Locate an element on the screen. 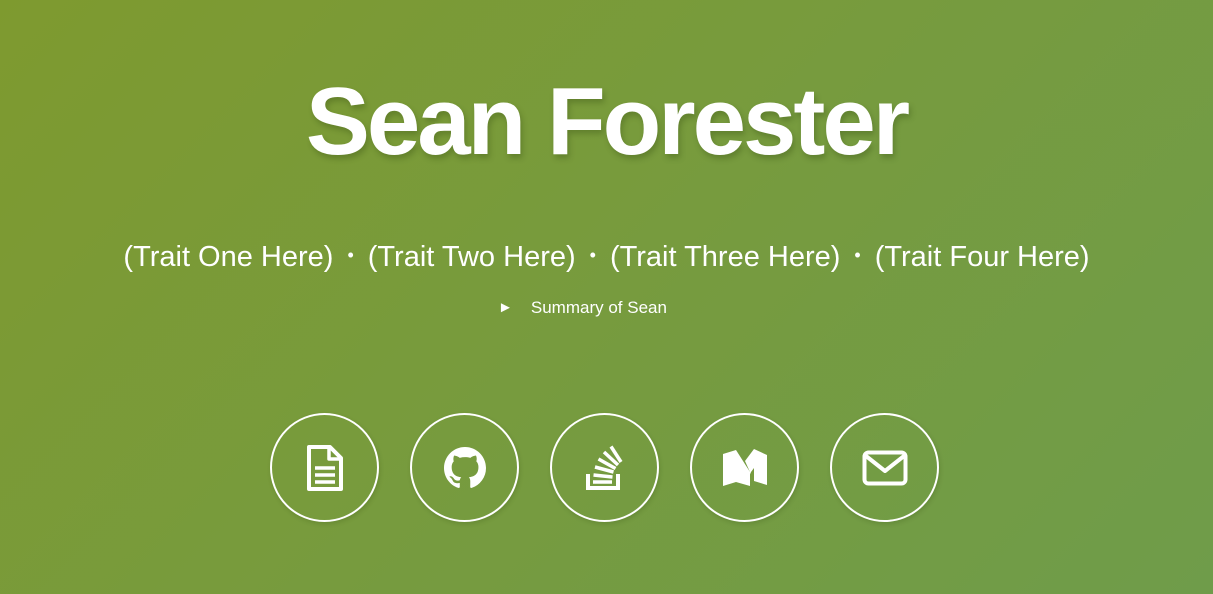  github-icon is located at coordinates (464, 467).